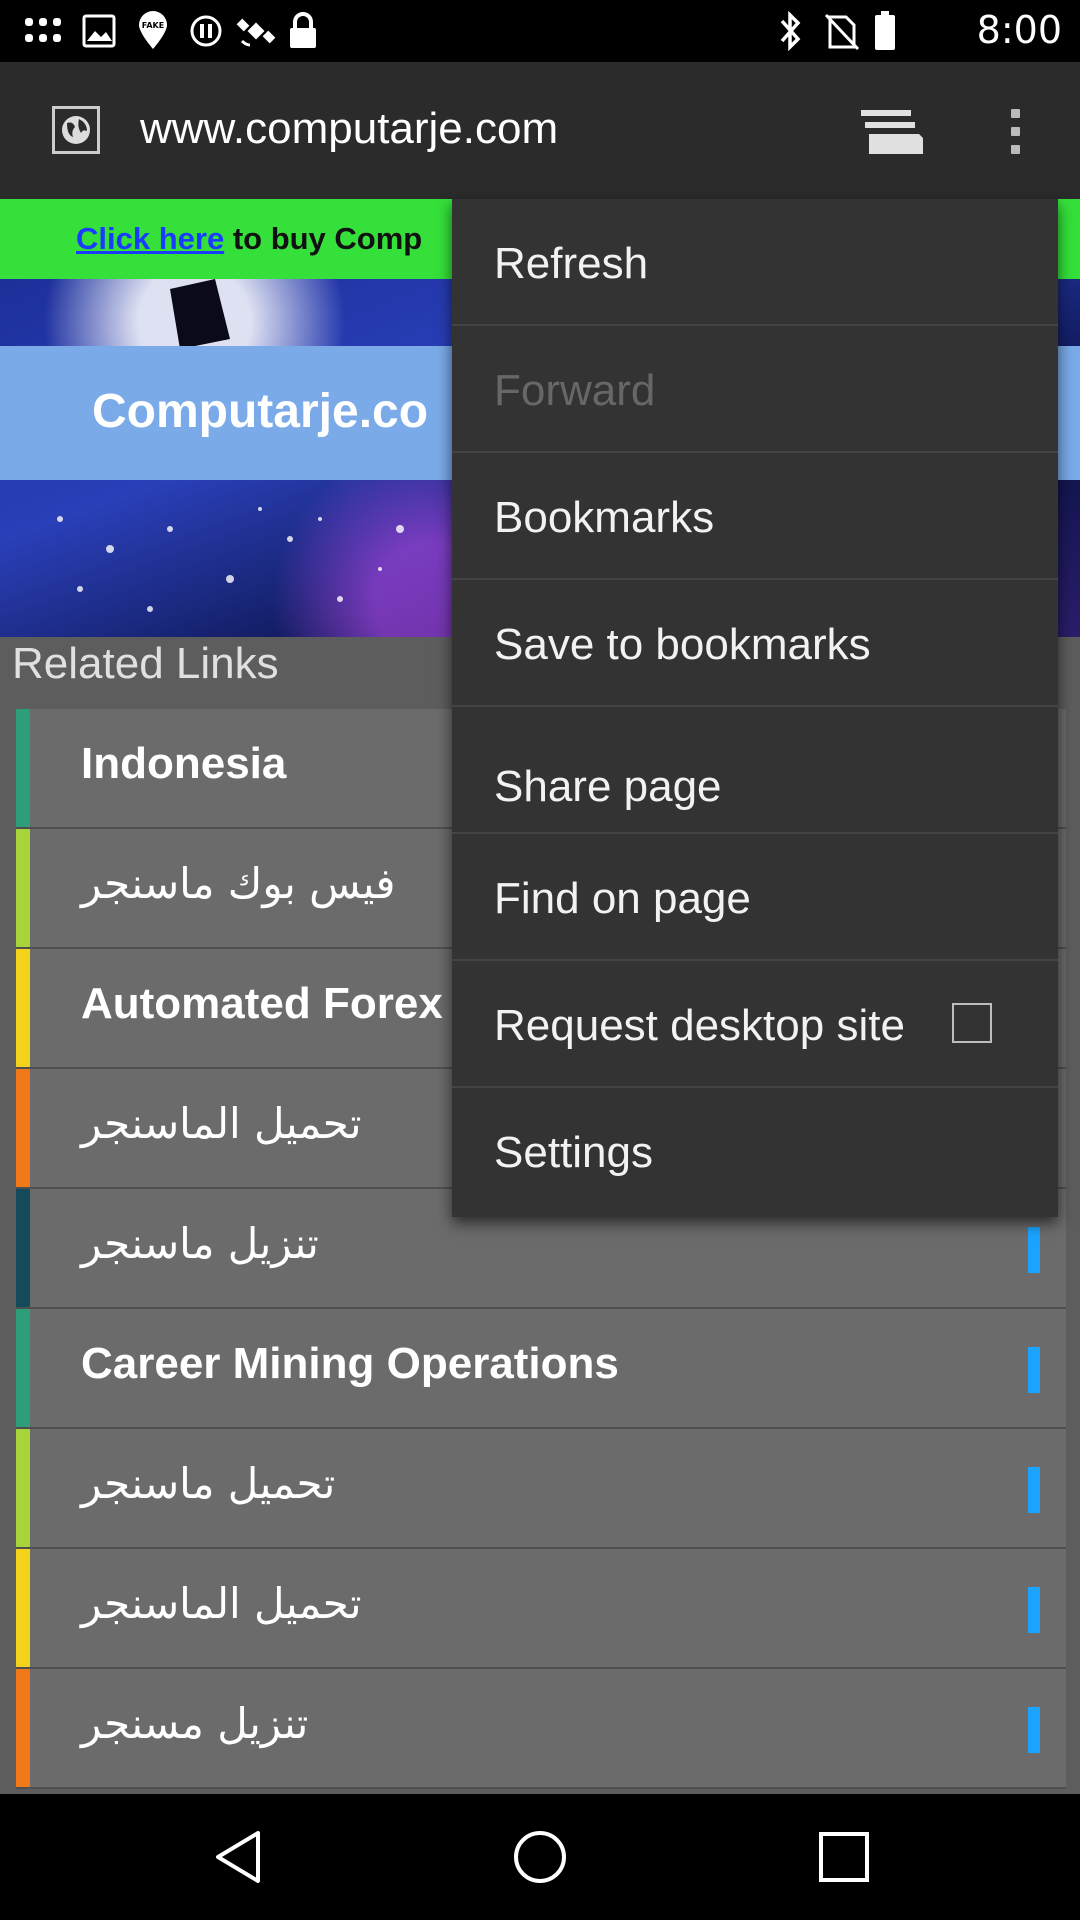 The height and width of the screenshot is (1920, 1080). I want to click on menu-item-forward: Forward, so click(755, 389).